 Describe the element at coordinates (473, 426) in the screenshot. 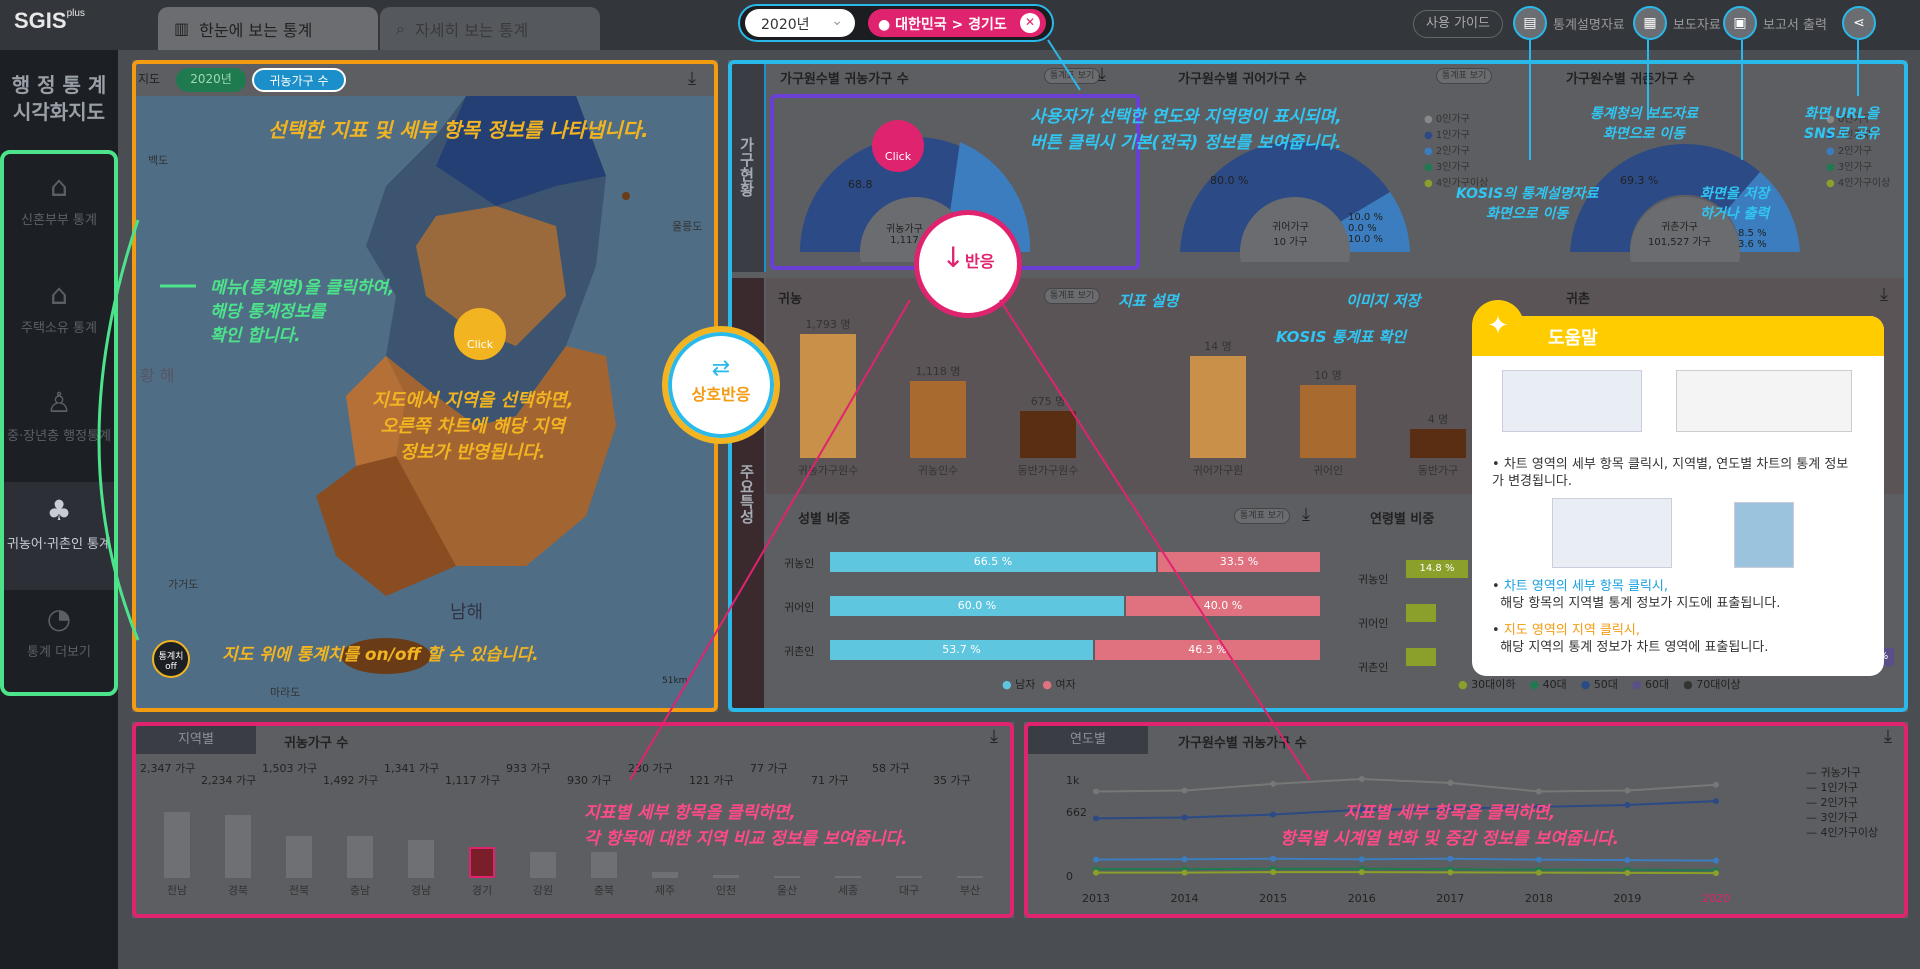

I see `annotation-map-click: 지도에서 지역을 선택하면, 오른쪽 차트에 해당 지역 정보가 반영됩니다.` at that location.